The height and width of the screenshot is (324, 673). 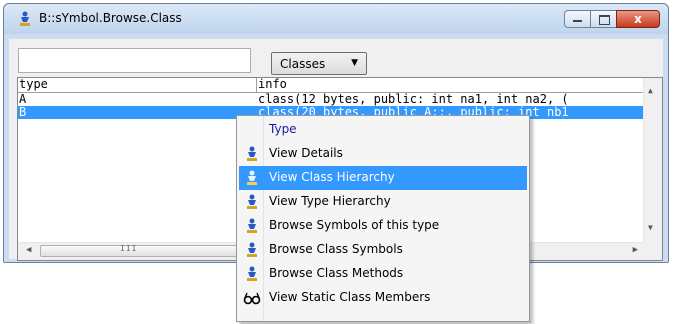 What do you see at coordinates (650, 227) in the screenshot?
I see `scroll-down-icon: ▼` at bounding box center [650, 227].